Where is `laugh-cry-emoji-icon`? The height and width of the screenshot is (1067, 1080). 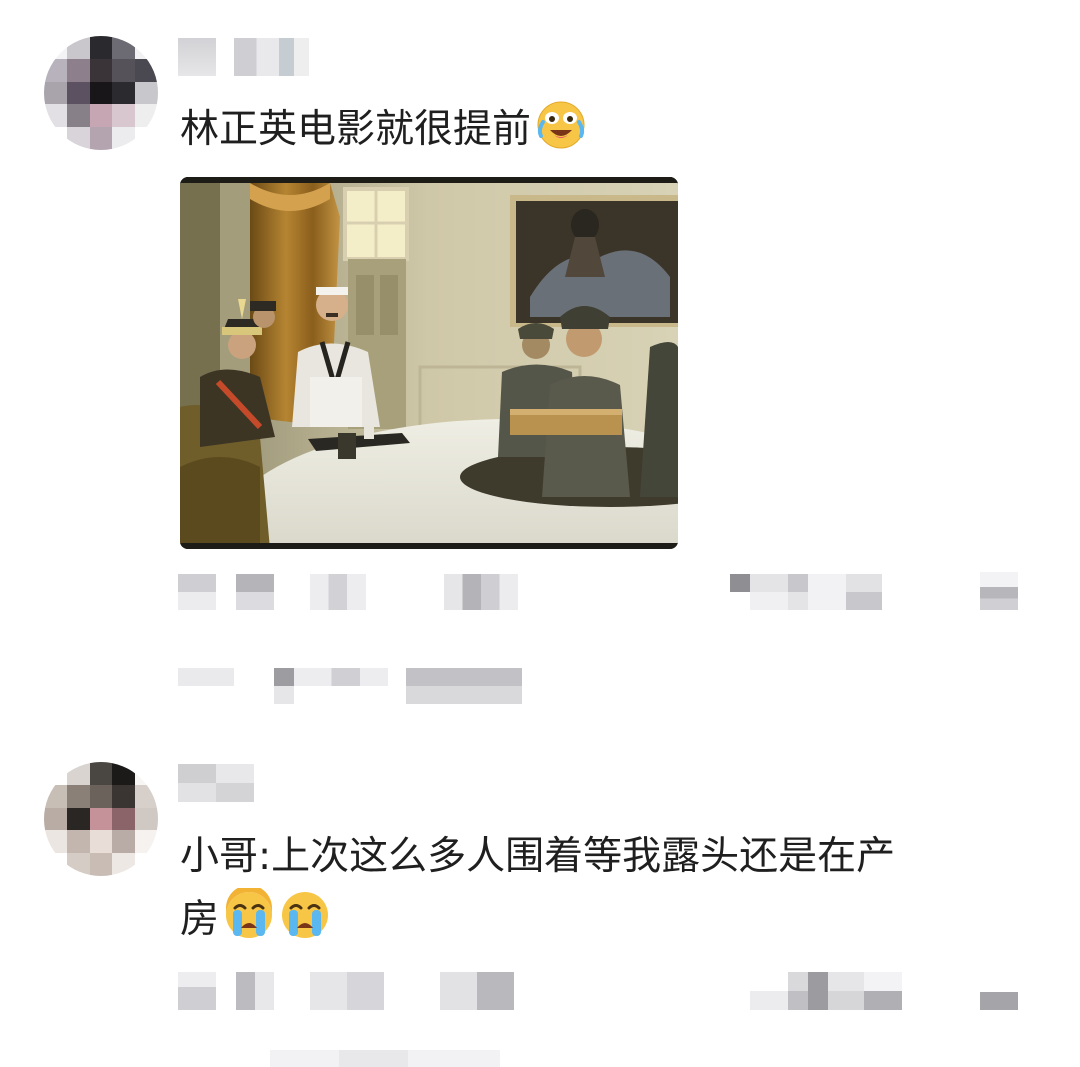
laugh-cry-emoji-icon is located at coordinates (561, 124).